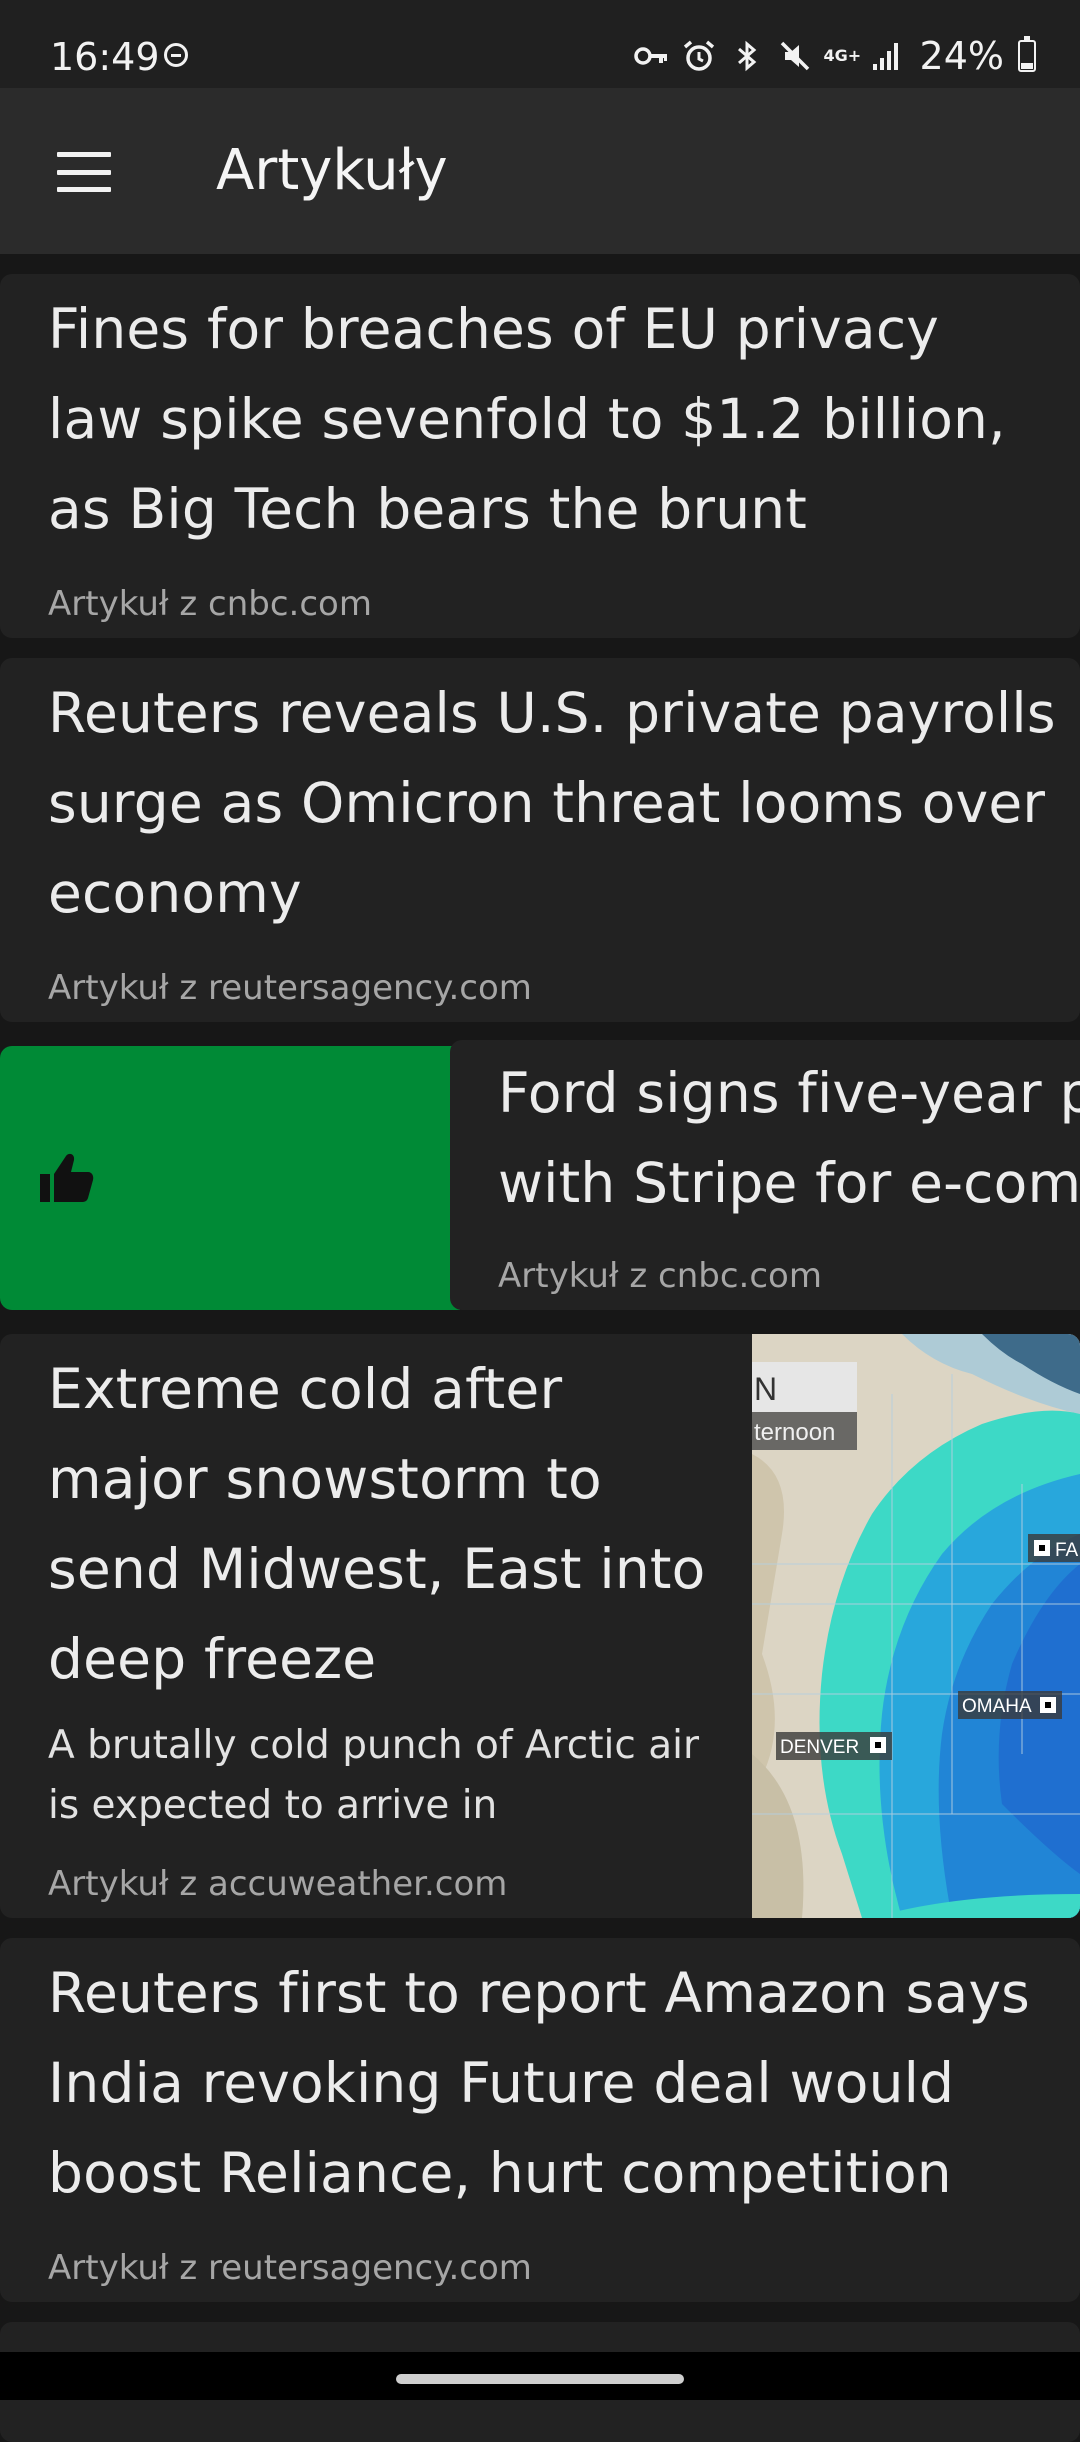 Image resolution: width=1080 pixels, height=2442 pixels. What do you see at coordinates (278, 1884) in the screenshot?
I see `article-source: Artykuł z accuweather.com` at bounding box center [278, 1884].